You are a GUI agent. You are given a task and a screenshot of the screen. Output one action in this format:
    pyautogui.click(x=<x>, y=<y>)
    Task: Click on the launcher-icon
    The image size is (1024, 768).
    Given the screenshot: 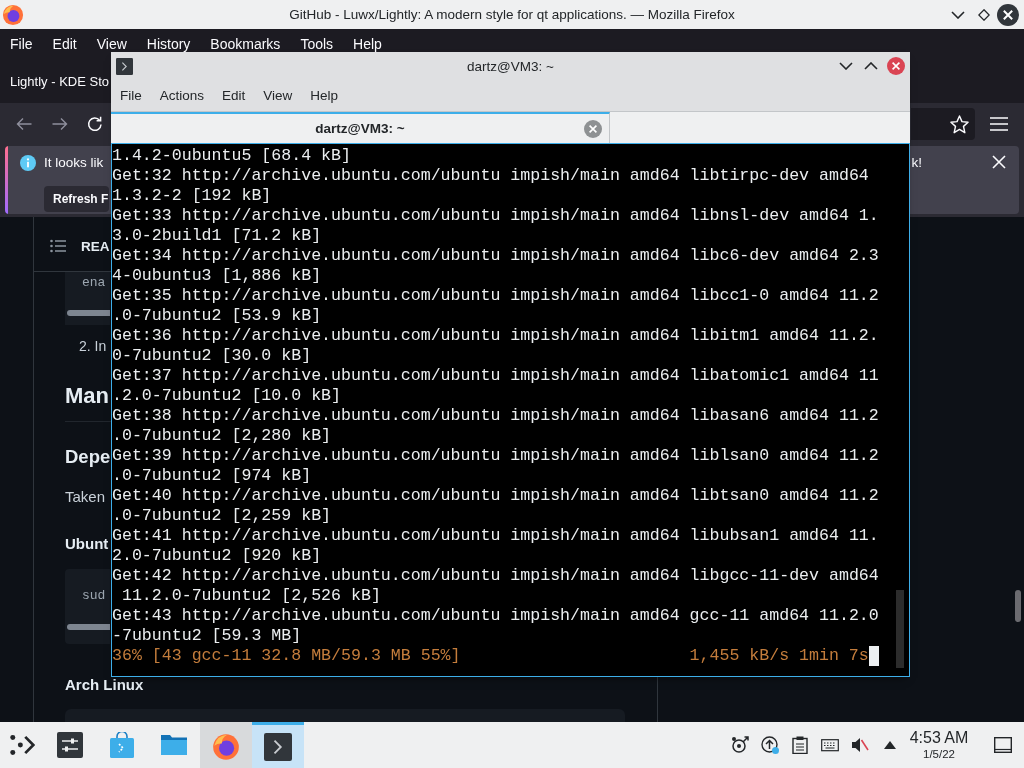 What is the action you would take?
    pyautogui.click(x=22, y=745)
    